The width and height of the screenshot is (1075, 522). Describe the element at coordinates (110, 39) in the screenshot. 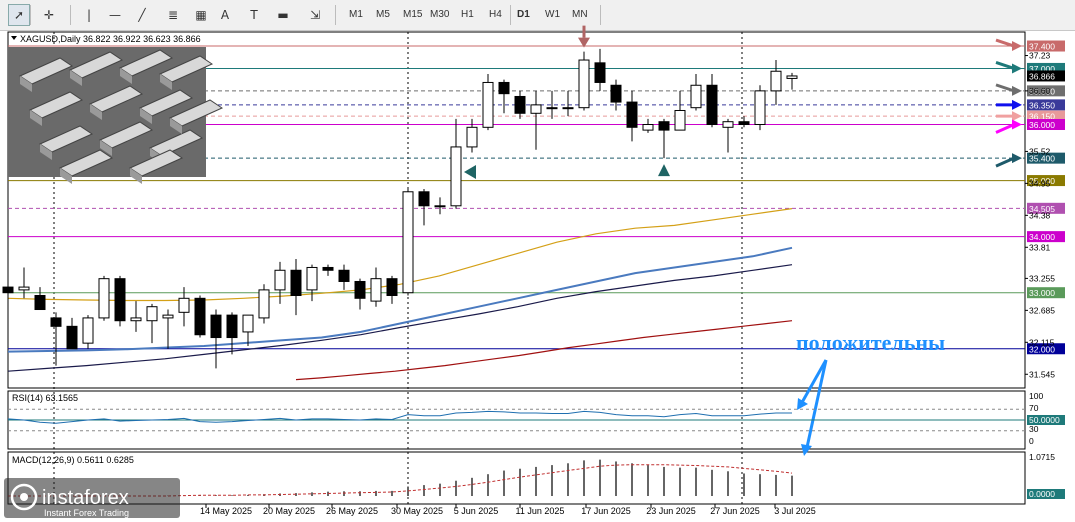

I see `symbol-header: XAGUSD,Daily 36.822 36.922 36.623 36.866` at that location.